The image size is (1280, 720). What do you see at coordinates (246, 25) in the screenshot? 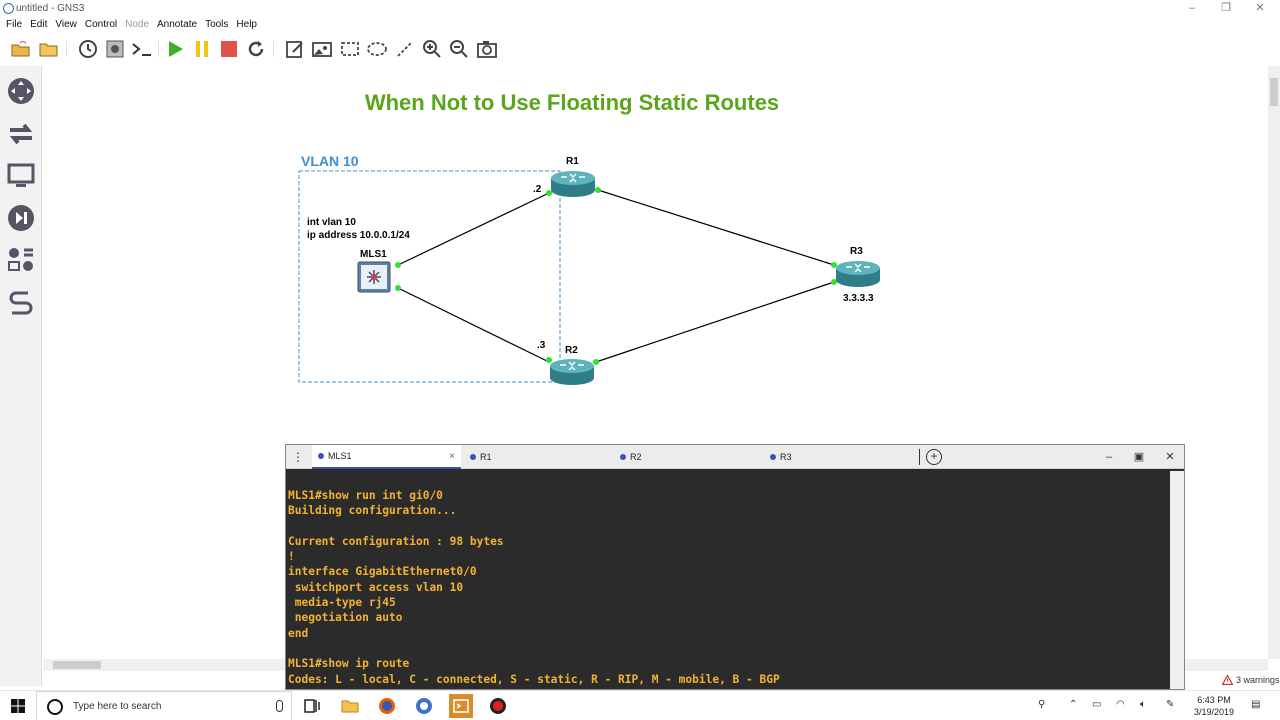
I see `menu-help: Help` at bounding box center [246, 25].